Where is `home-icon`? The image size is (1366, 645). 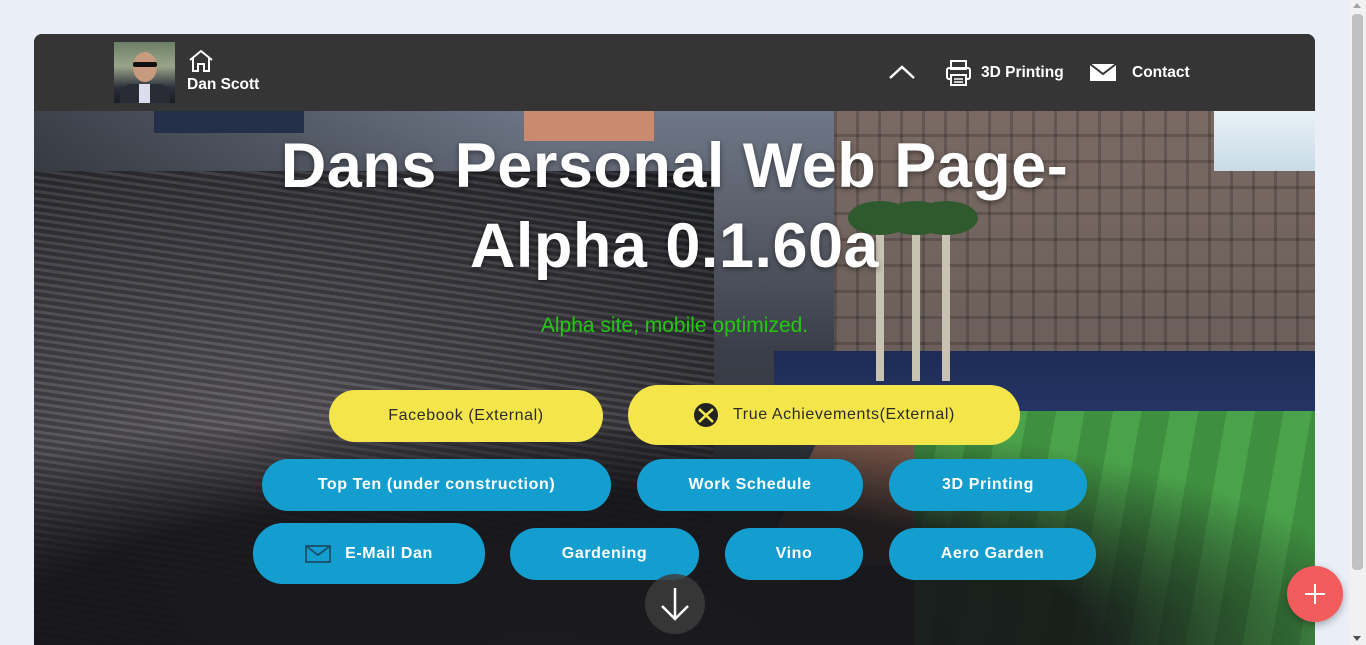 home-icon is located at coordinates (201, 61).